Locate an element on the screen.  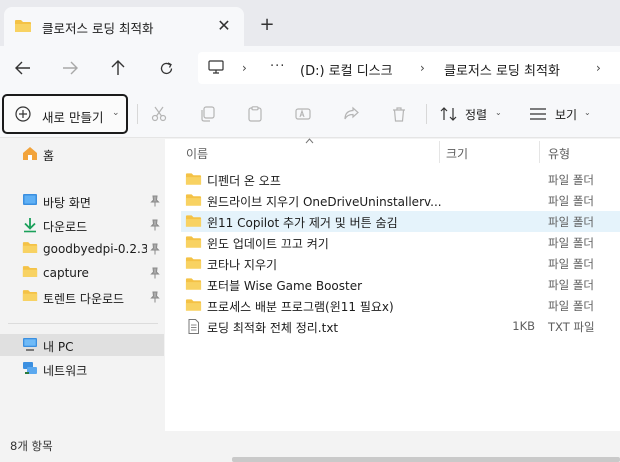
sidebar-item-desktop: 바탕 화면 is located at coordinates (82, 201).